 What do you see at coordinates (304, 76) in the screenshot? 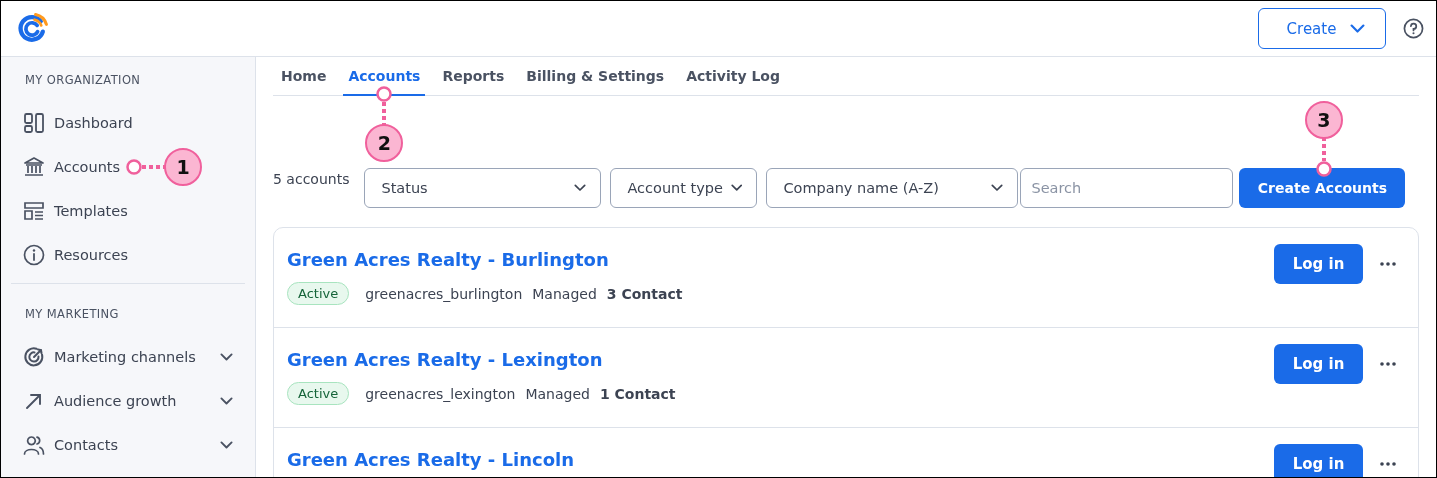
I see `tab: Home` at bounding box center [304, 76].